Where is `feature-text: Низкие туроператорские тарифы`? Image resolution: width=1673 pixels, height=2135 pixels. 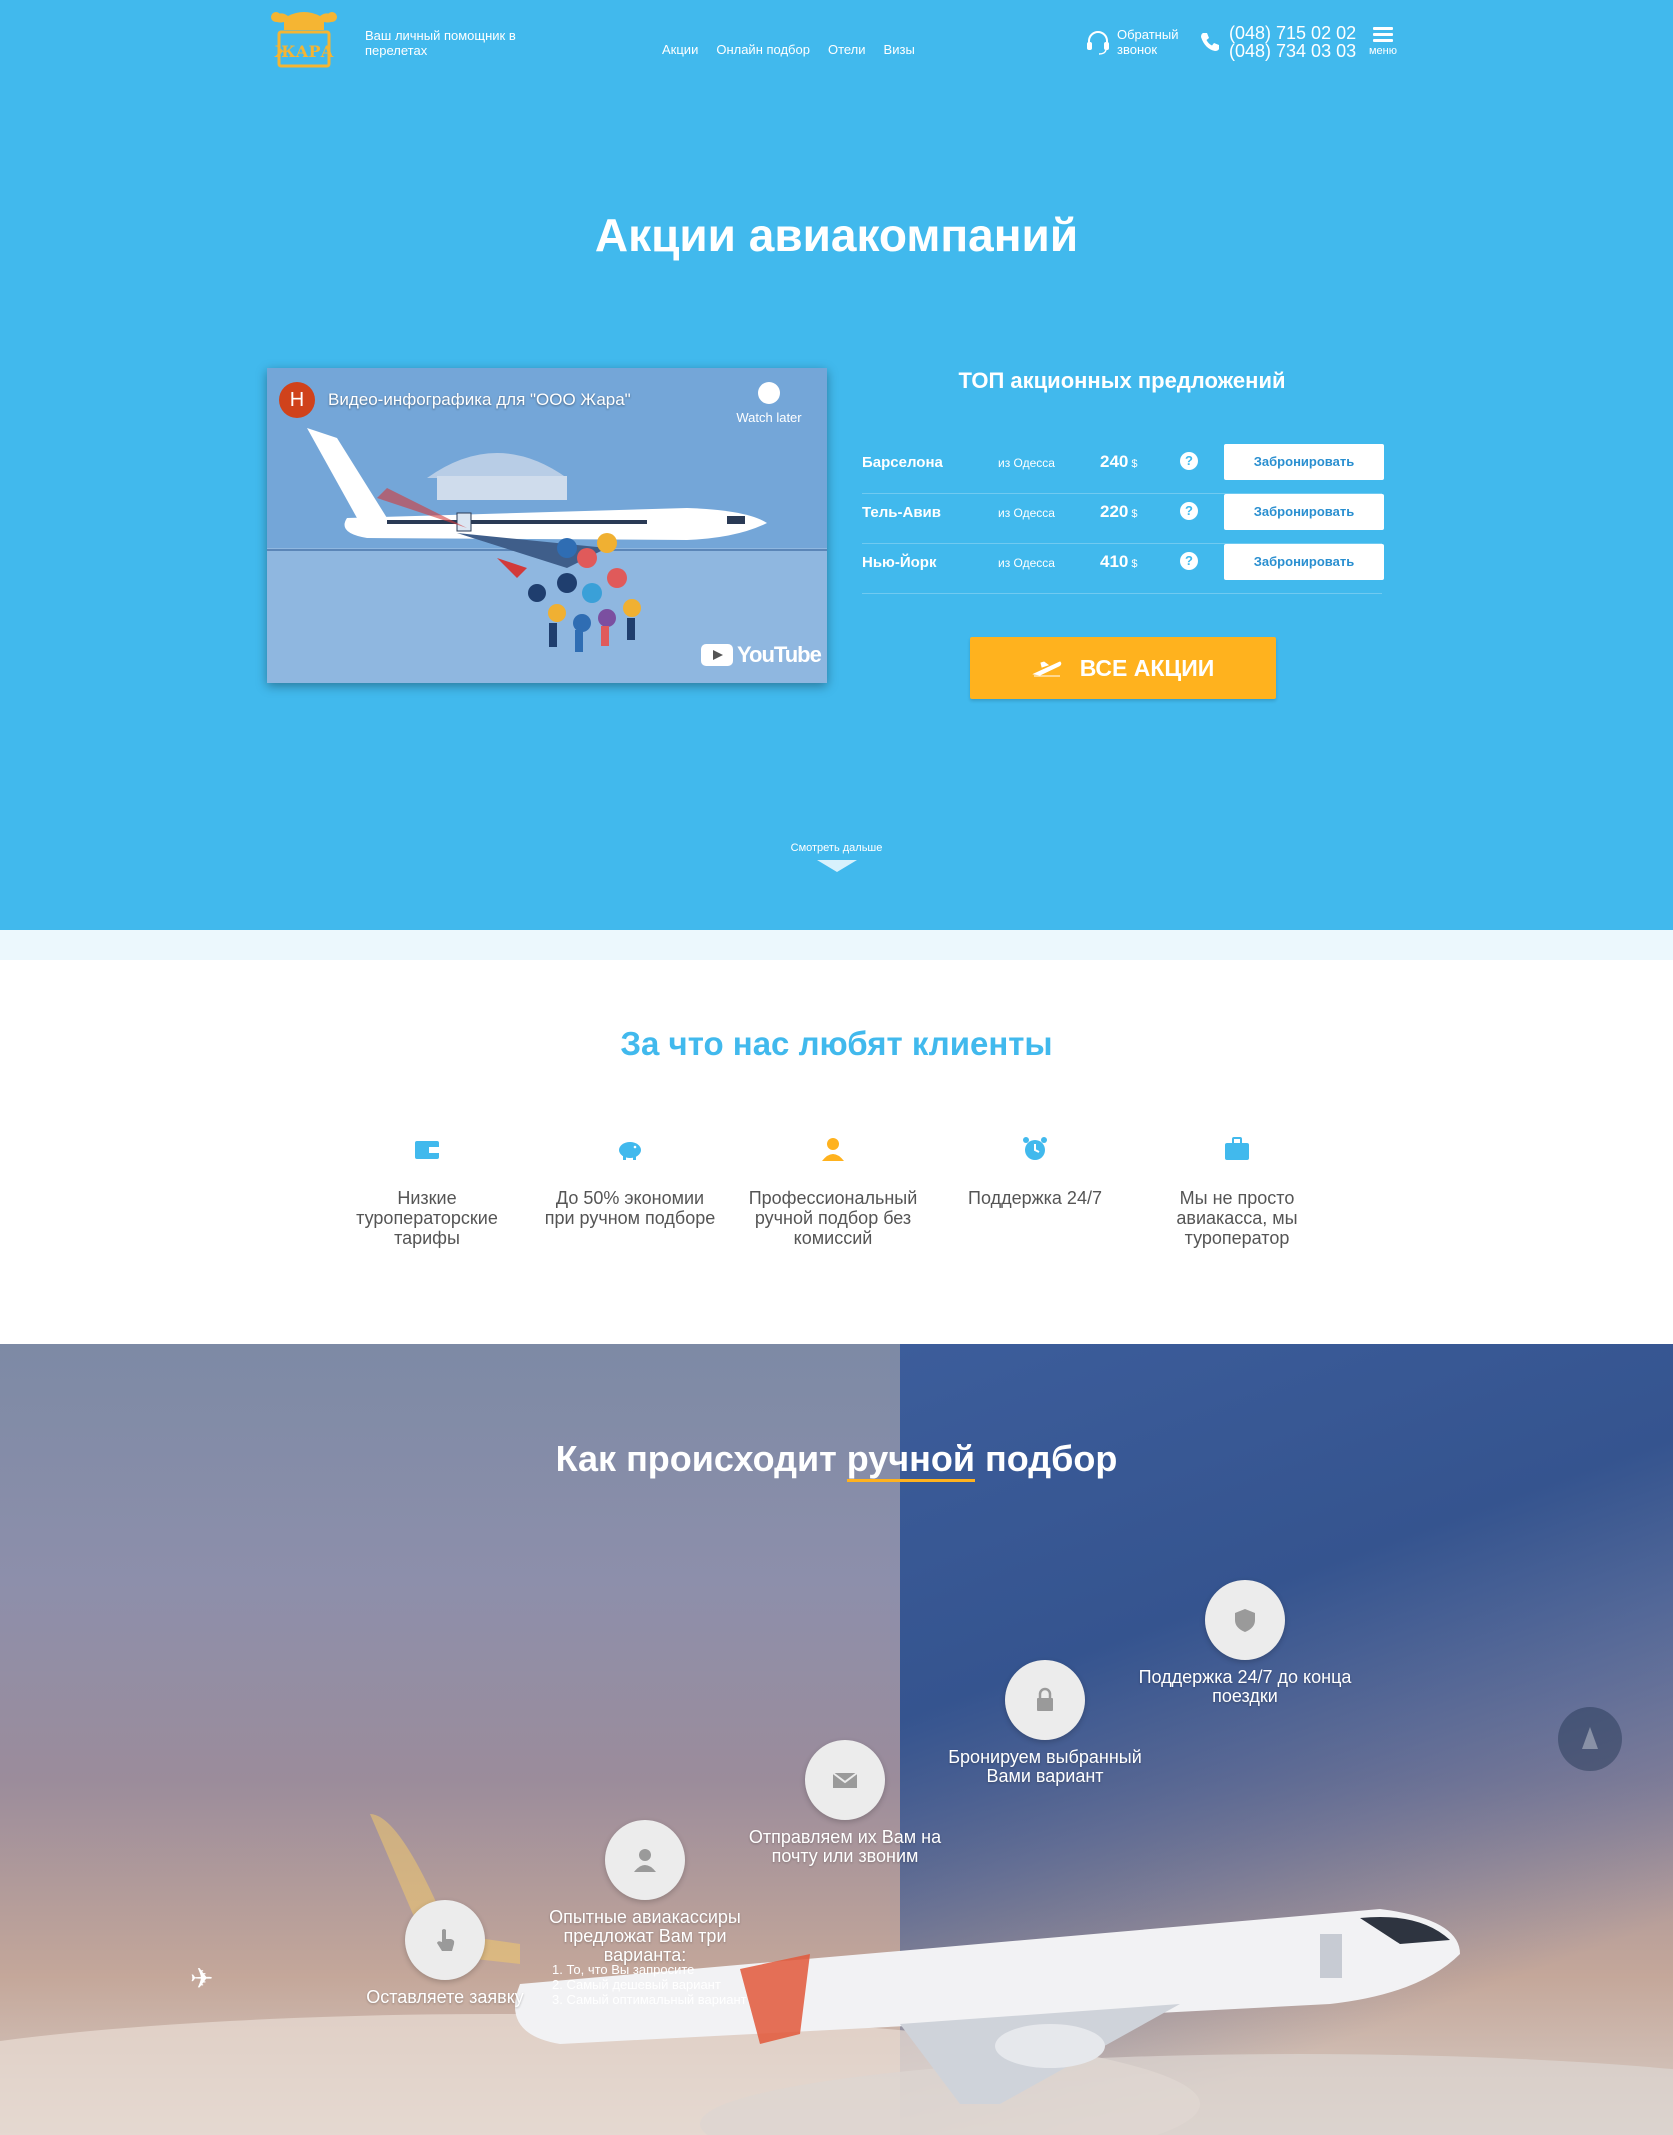
feature-text: Низкие туроператорские тарифы is located at coordinates (427, 1218).